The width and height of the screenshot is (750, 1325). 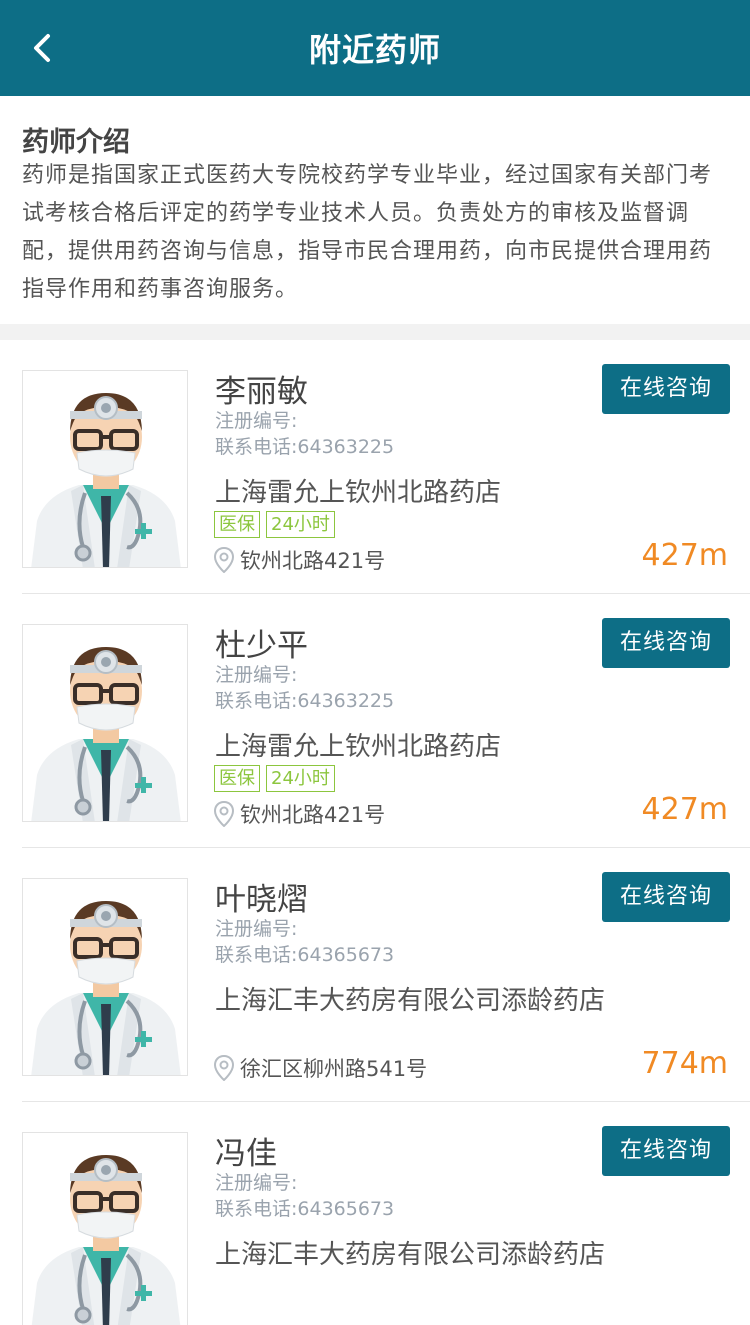 What do you see at coordinates (76, 142) in the screenshot?
I see `intro-title: 药师介绍` at bounding box center [76, 142].